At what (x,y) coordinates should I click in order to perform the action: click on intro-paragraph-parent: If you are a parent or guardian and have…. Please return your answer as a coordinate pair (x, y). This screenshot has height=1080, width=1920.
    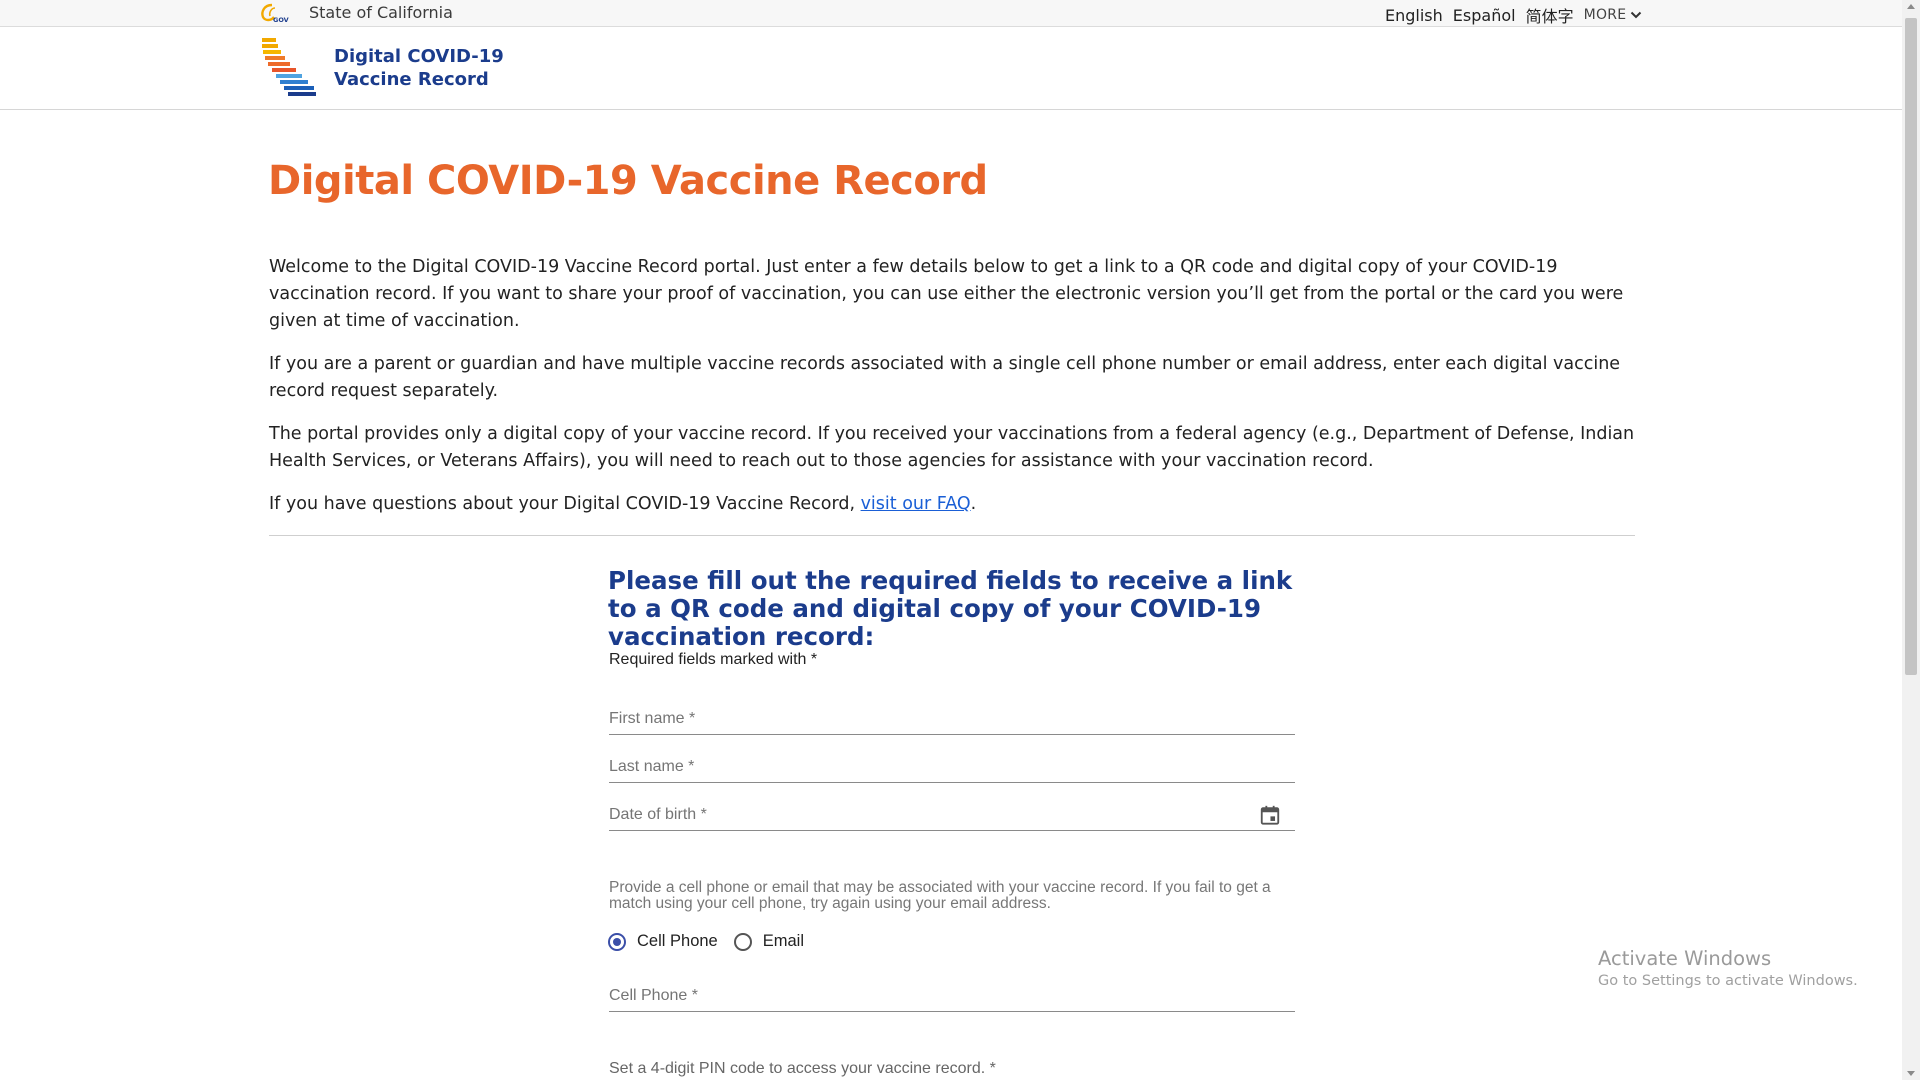
    Looking at the image, I should click on (945, 377).